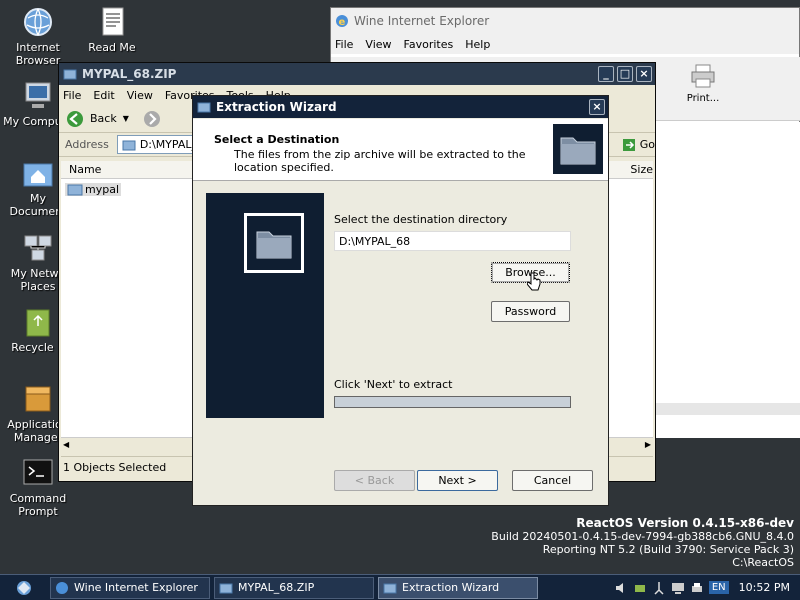 Image resolution: width=800 pixels, height=600 pixels. Describe the element at coordinates (707, 587) in the screenshot. I see `system-tray: EN 10:52 PM` at that location.